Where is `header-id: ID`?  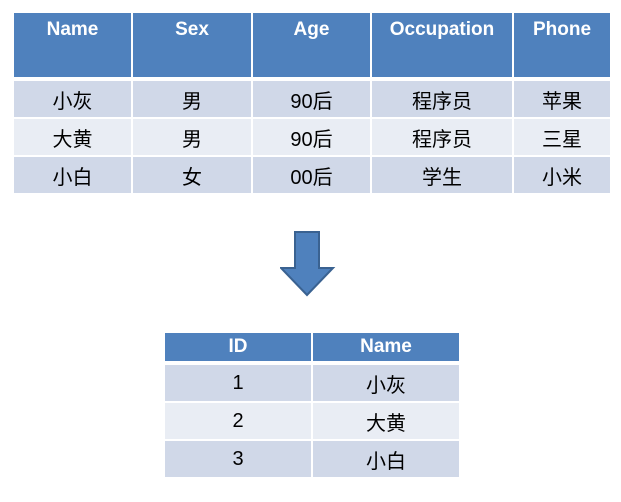 header-id: ID is located at coordinates (238, 347).